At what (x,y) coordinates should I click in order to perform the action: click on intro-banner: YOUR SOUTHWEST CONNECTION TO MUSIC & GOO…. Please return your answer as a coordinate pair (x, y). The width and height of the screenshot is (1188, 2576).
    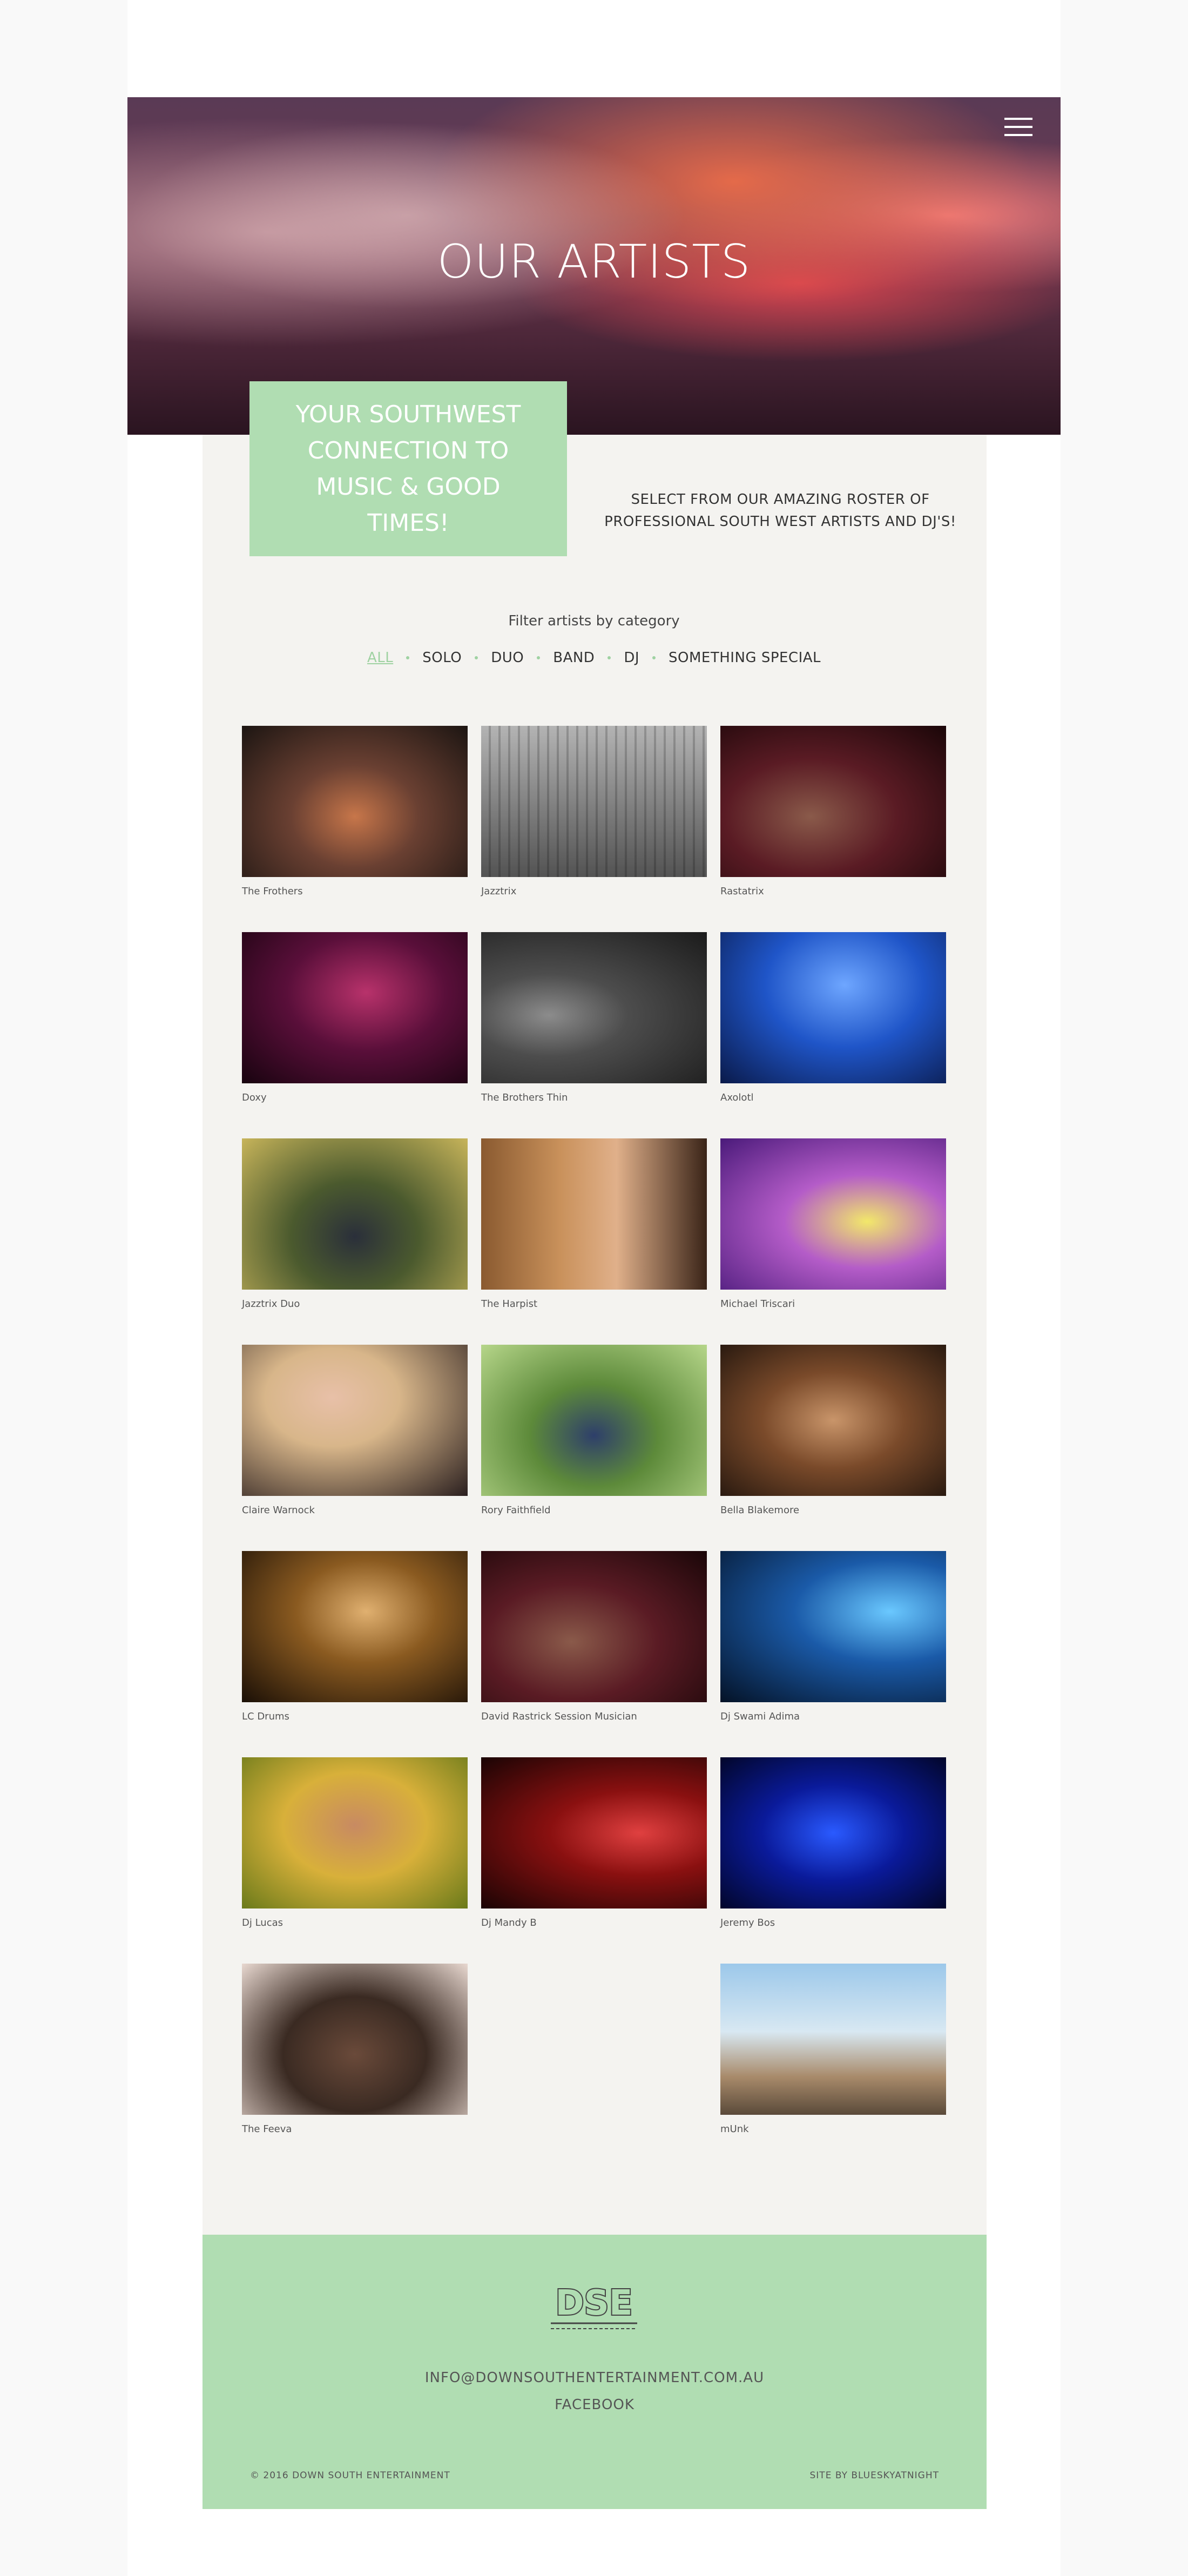
    Looking at the image, I should click on (408, 468).